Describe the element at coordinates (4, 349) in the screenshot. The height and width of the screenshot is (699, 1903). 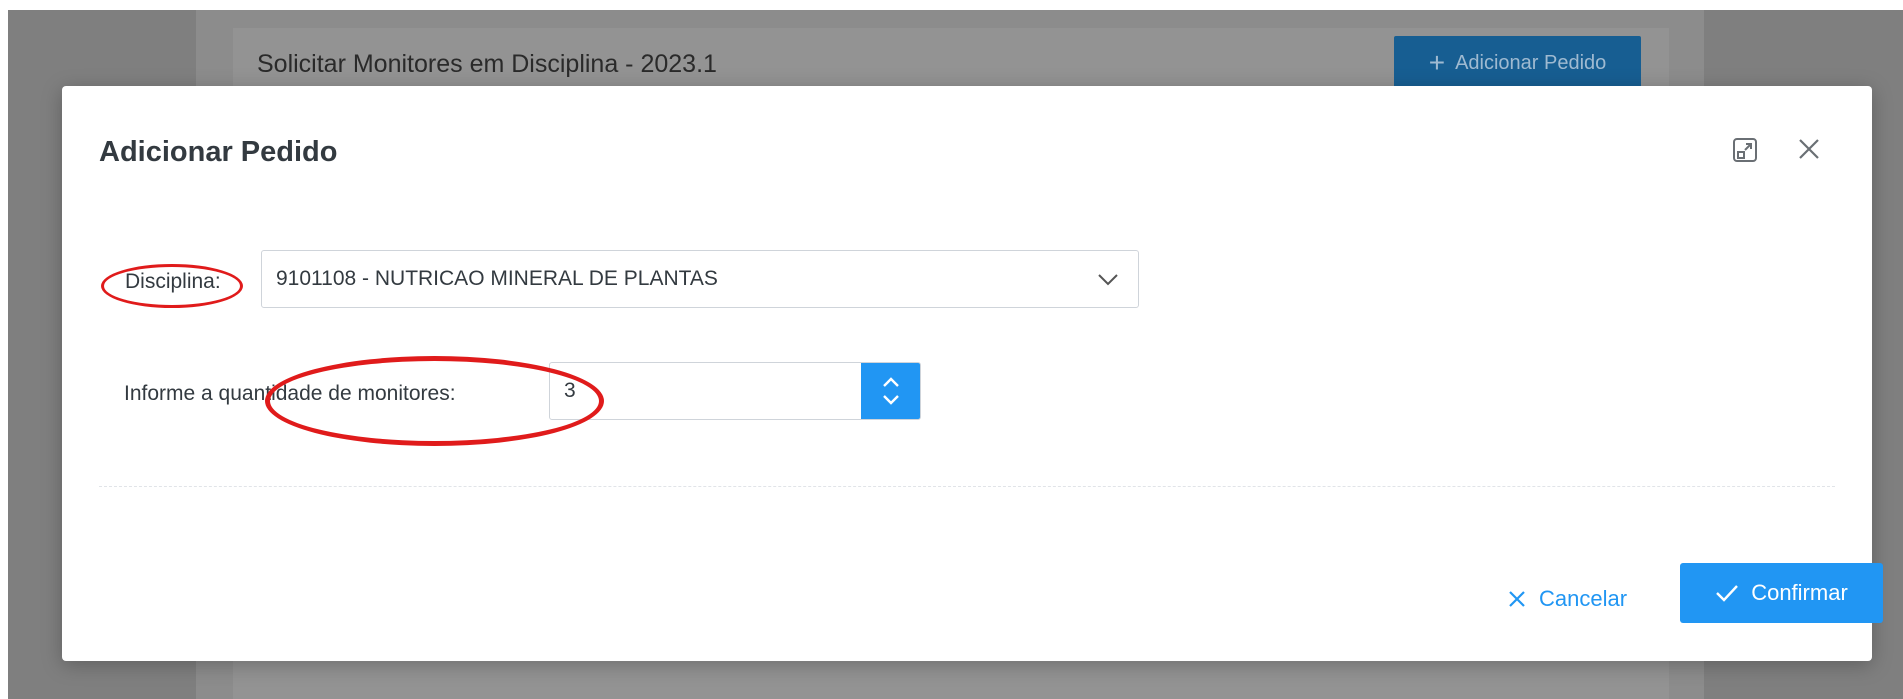
I see `backdrop-left-strip` at that location.